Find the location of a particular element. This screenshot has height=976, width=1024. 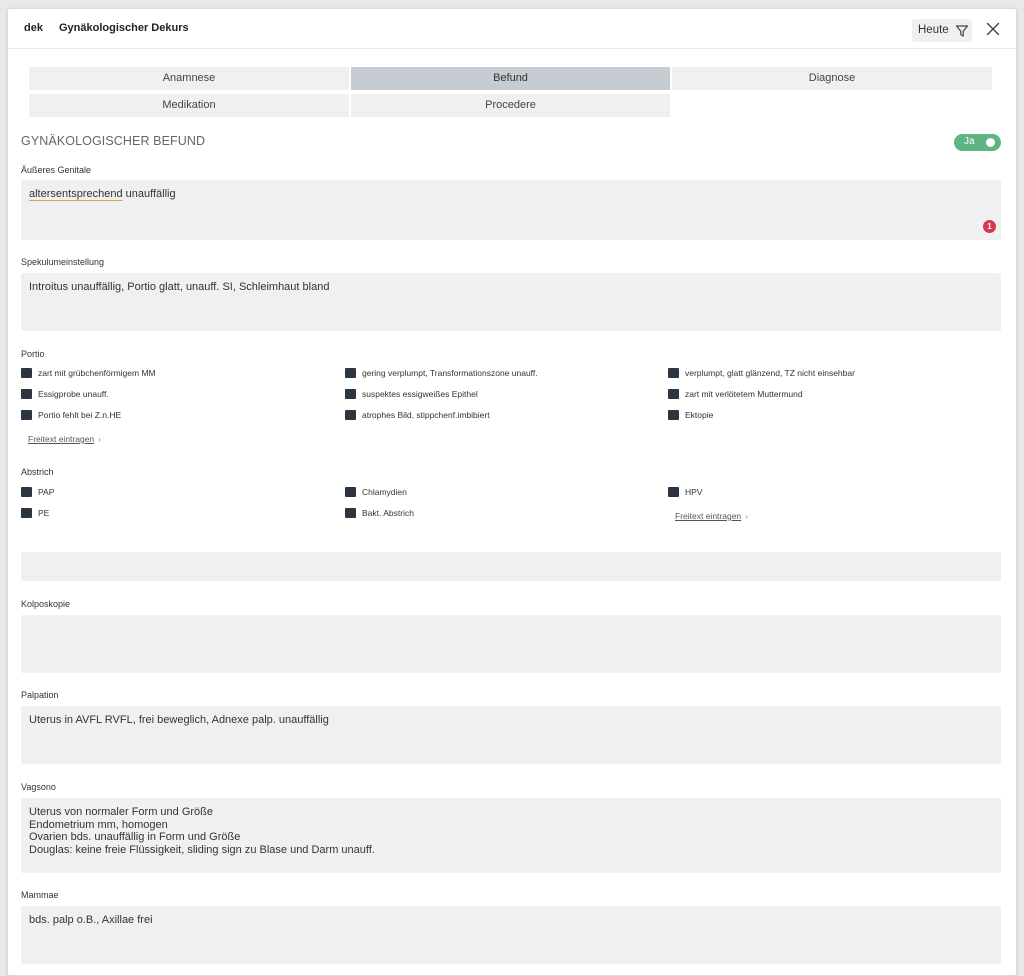

option-label: zart mit grübchenförmigem MM is located at coordinates (97, 373).